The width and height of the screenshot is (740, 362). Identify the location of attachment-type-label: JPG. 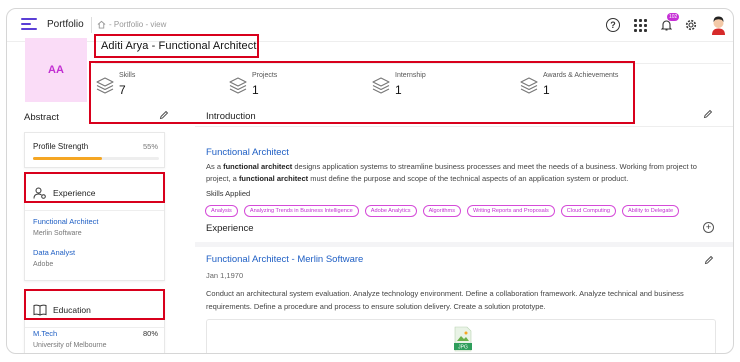
(463, 348).